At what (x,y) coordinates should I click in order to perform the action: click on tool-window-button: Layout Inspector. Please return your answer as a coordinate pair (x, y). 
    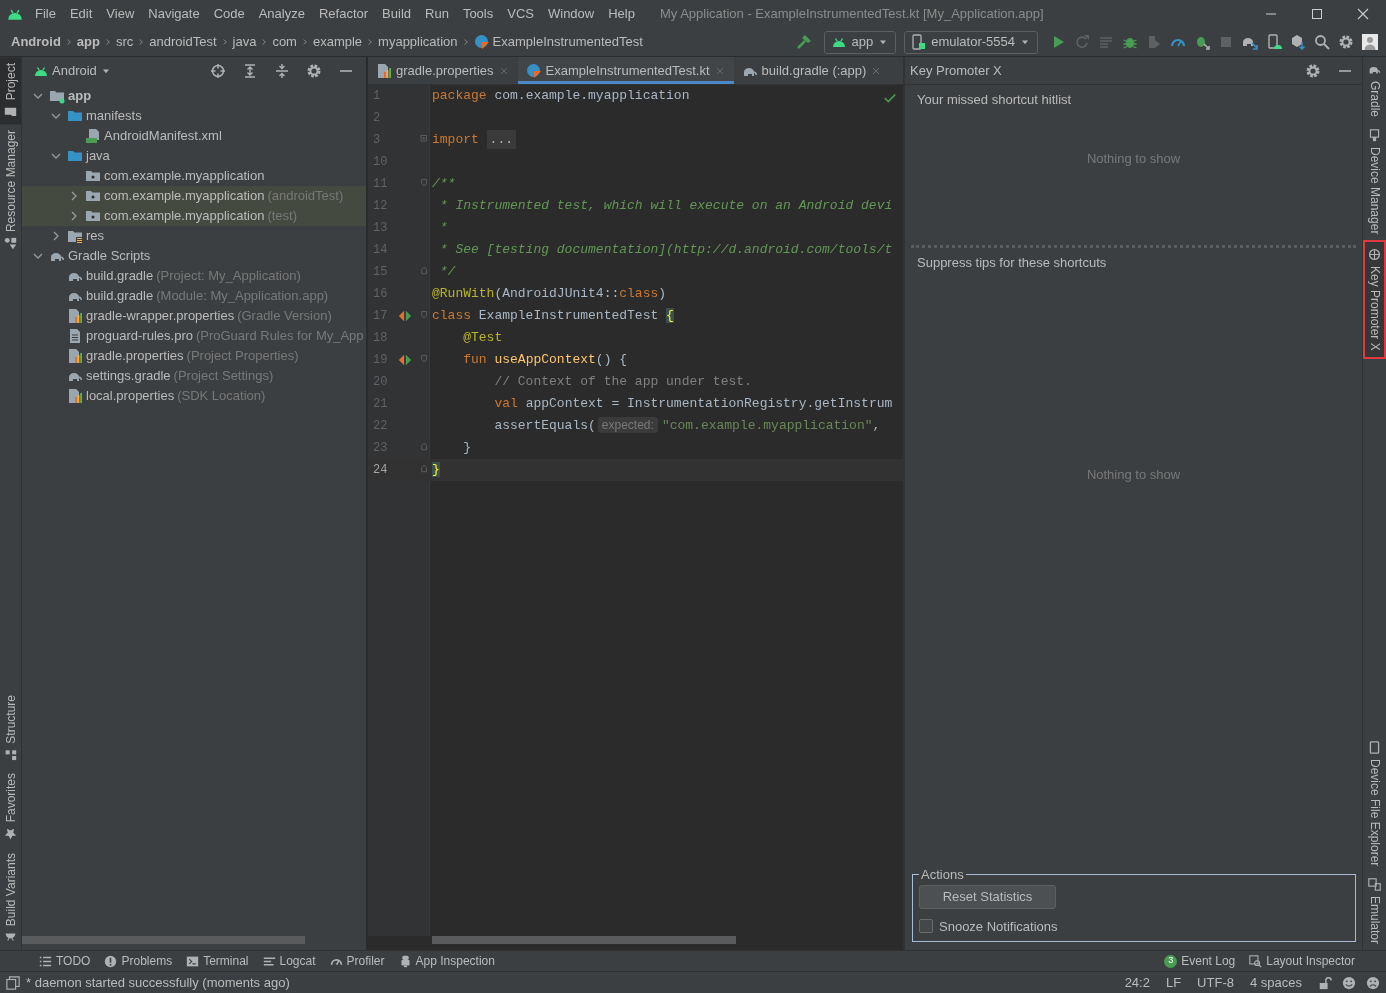
    Looking at the image, I should click on (1302, 961).